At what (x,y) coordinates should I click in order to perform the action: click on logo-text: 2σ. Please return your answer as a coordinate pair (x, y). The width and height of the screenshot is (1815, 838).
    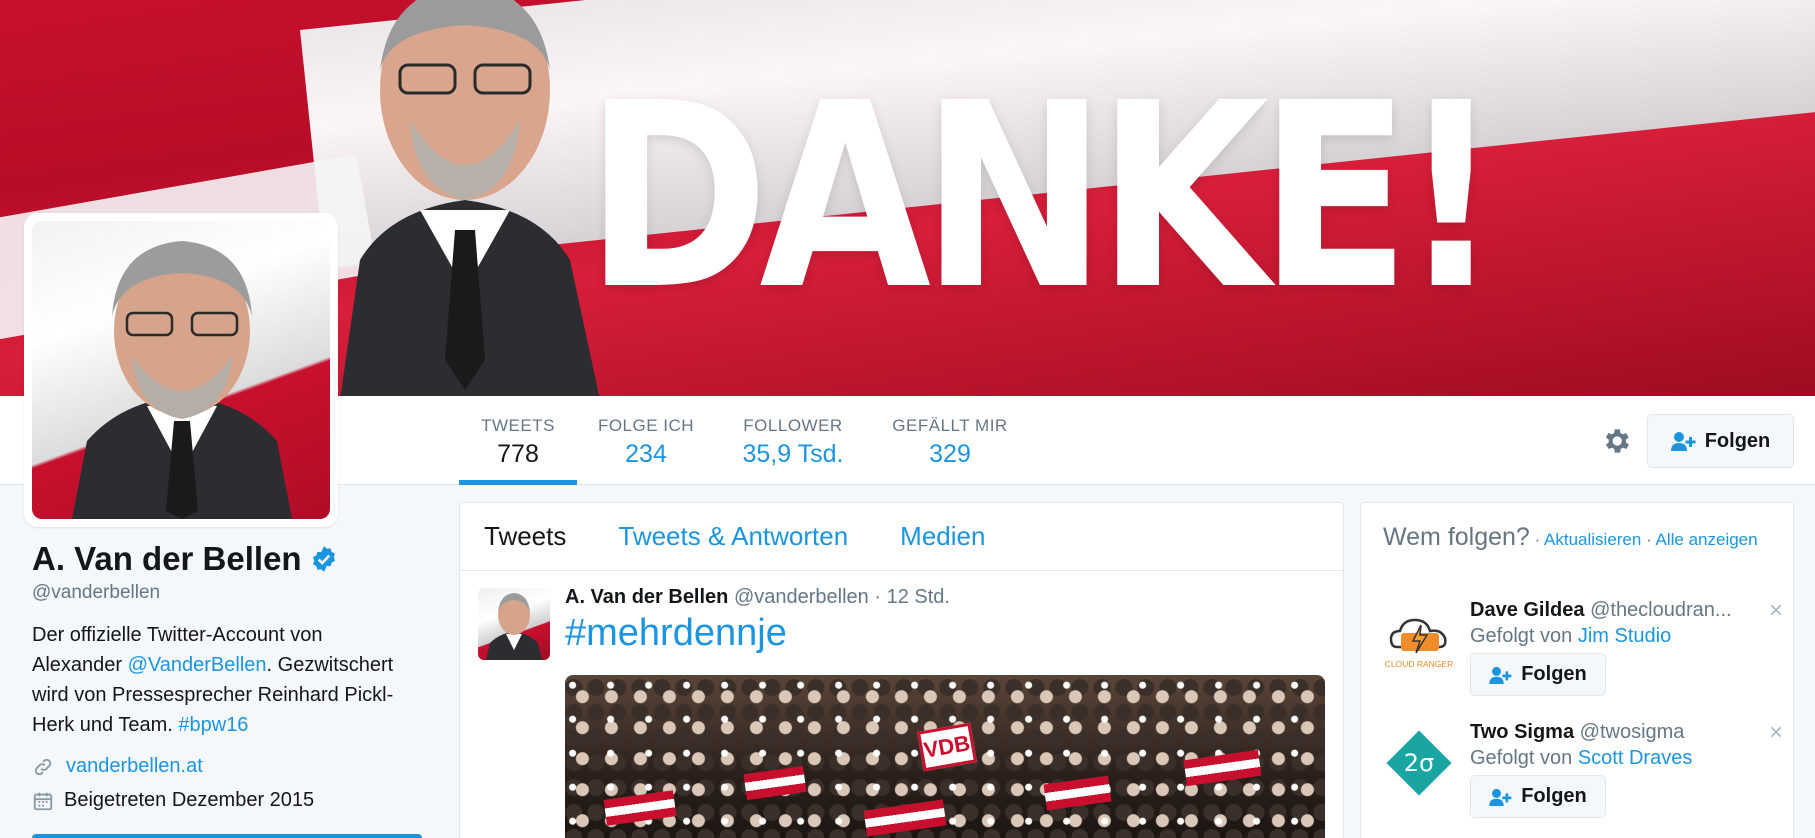
    Looking at the image, I should click on (1419, 763).